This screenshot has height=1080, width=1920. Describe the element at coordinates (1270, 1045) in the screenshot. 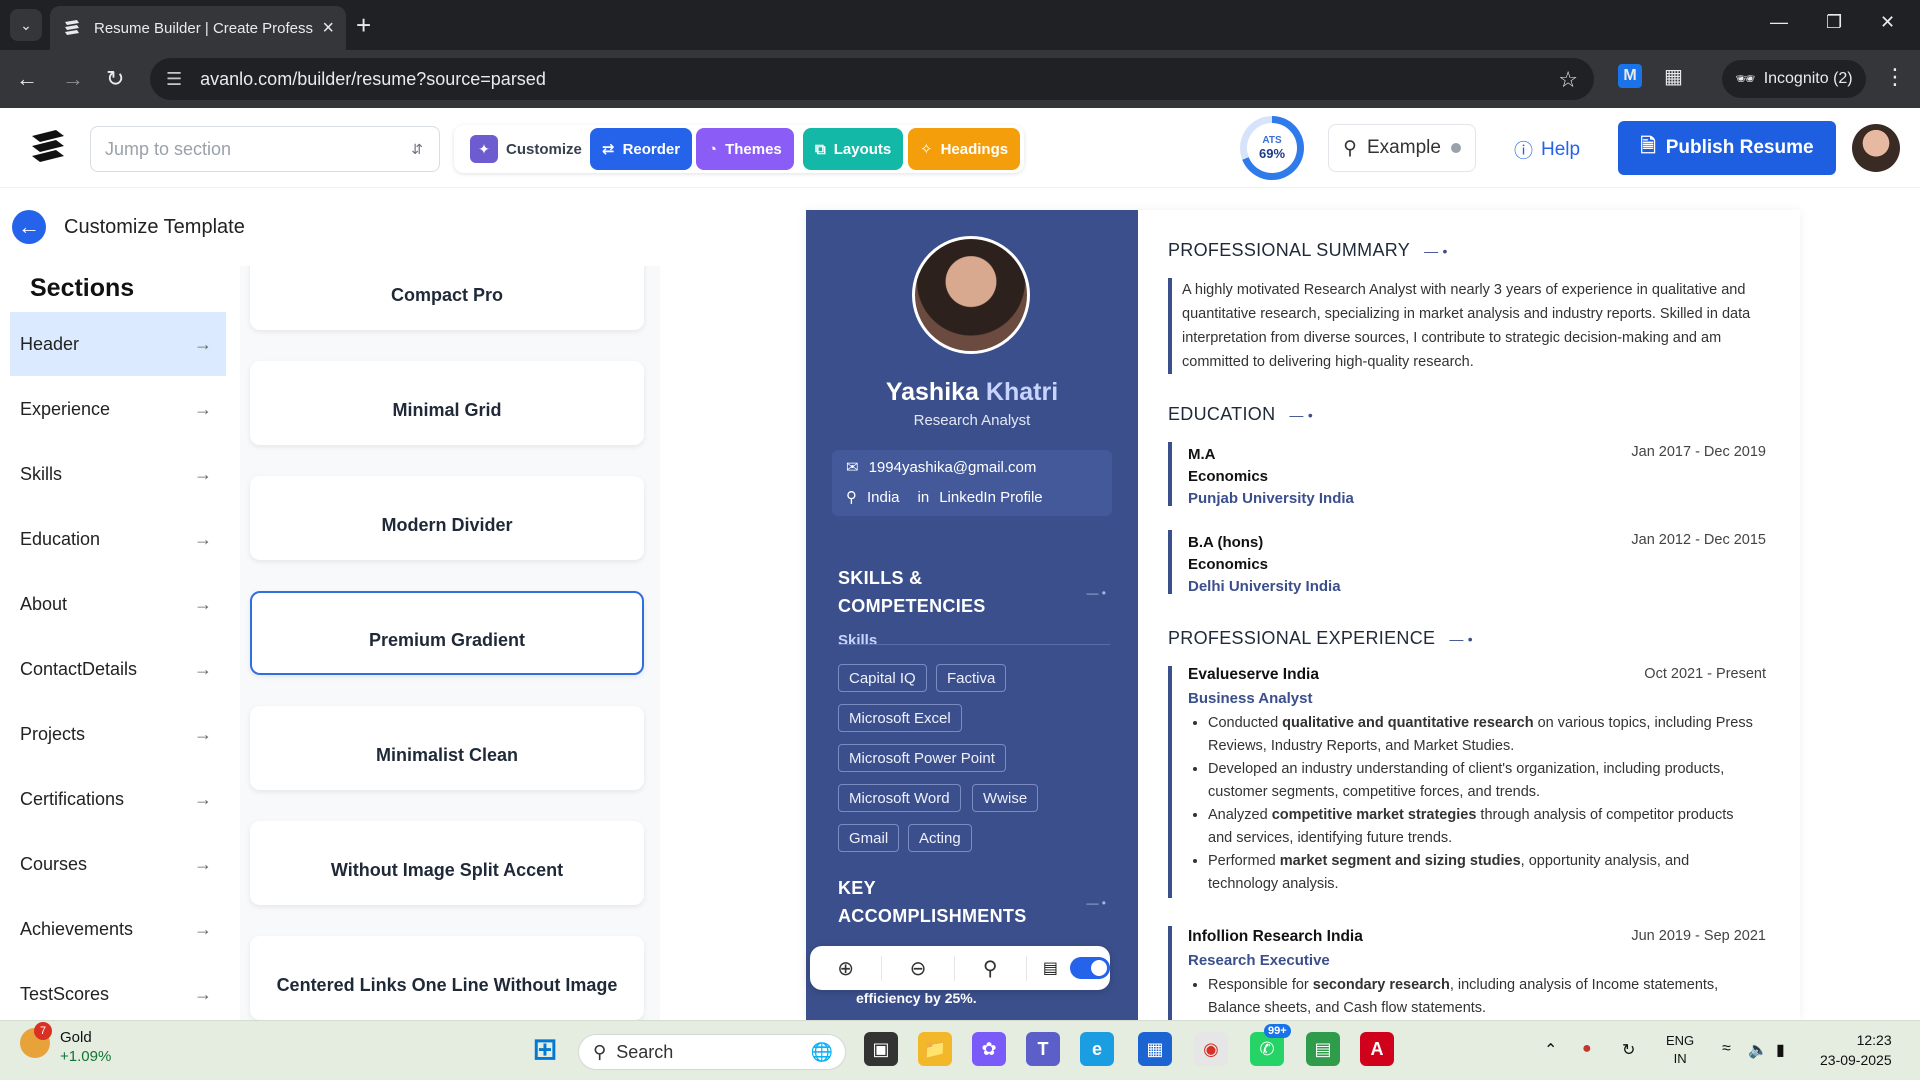

I see `whatsapp-icon: ✆ 99+` at that location.